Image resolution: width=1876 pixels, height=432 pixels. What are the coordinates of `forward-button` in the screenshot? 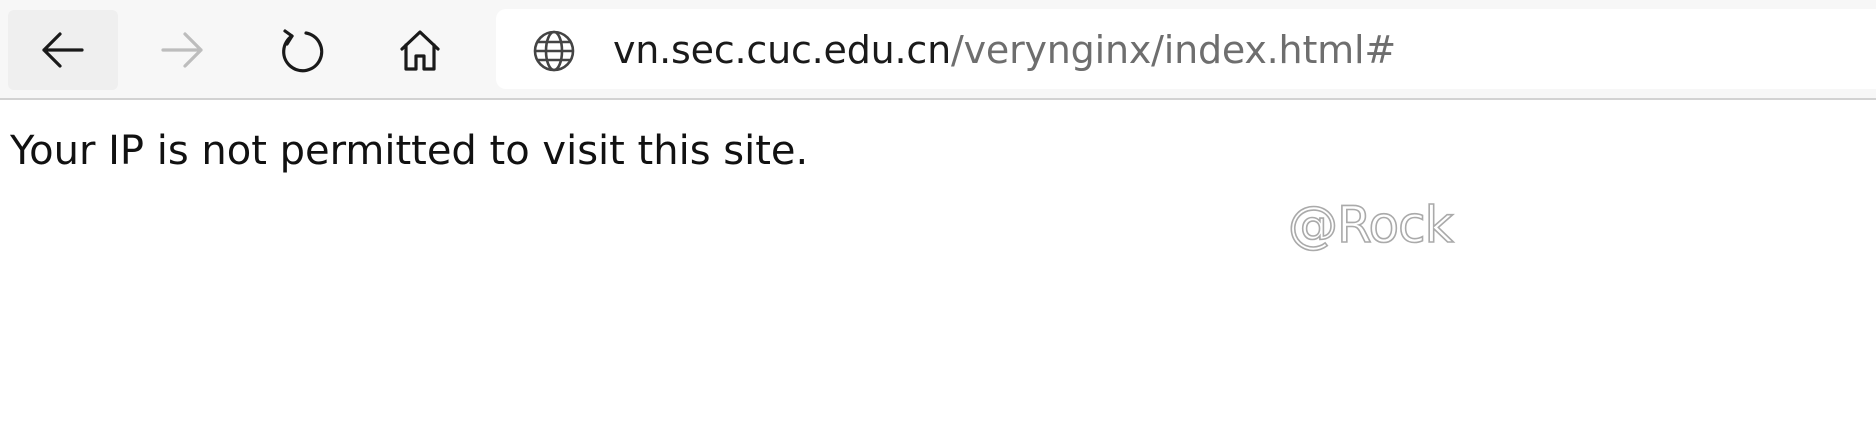 It's located at (182, 50).